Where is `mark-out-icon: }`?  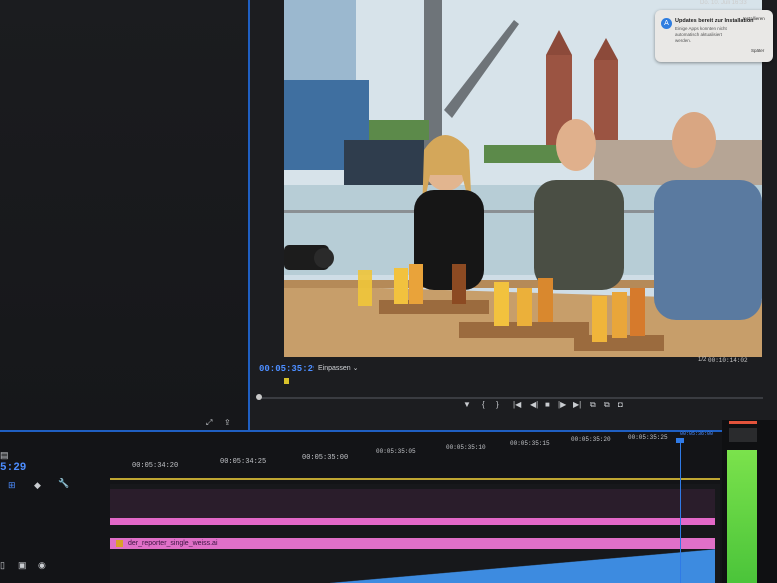 mark-out-icon: } is located at coordinates (497, 404).